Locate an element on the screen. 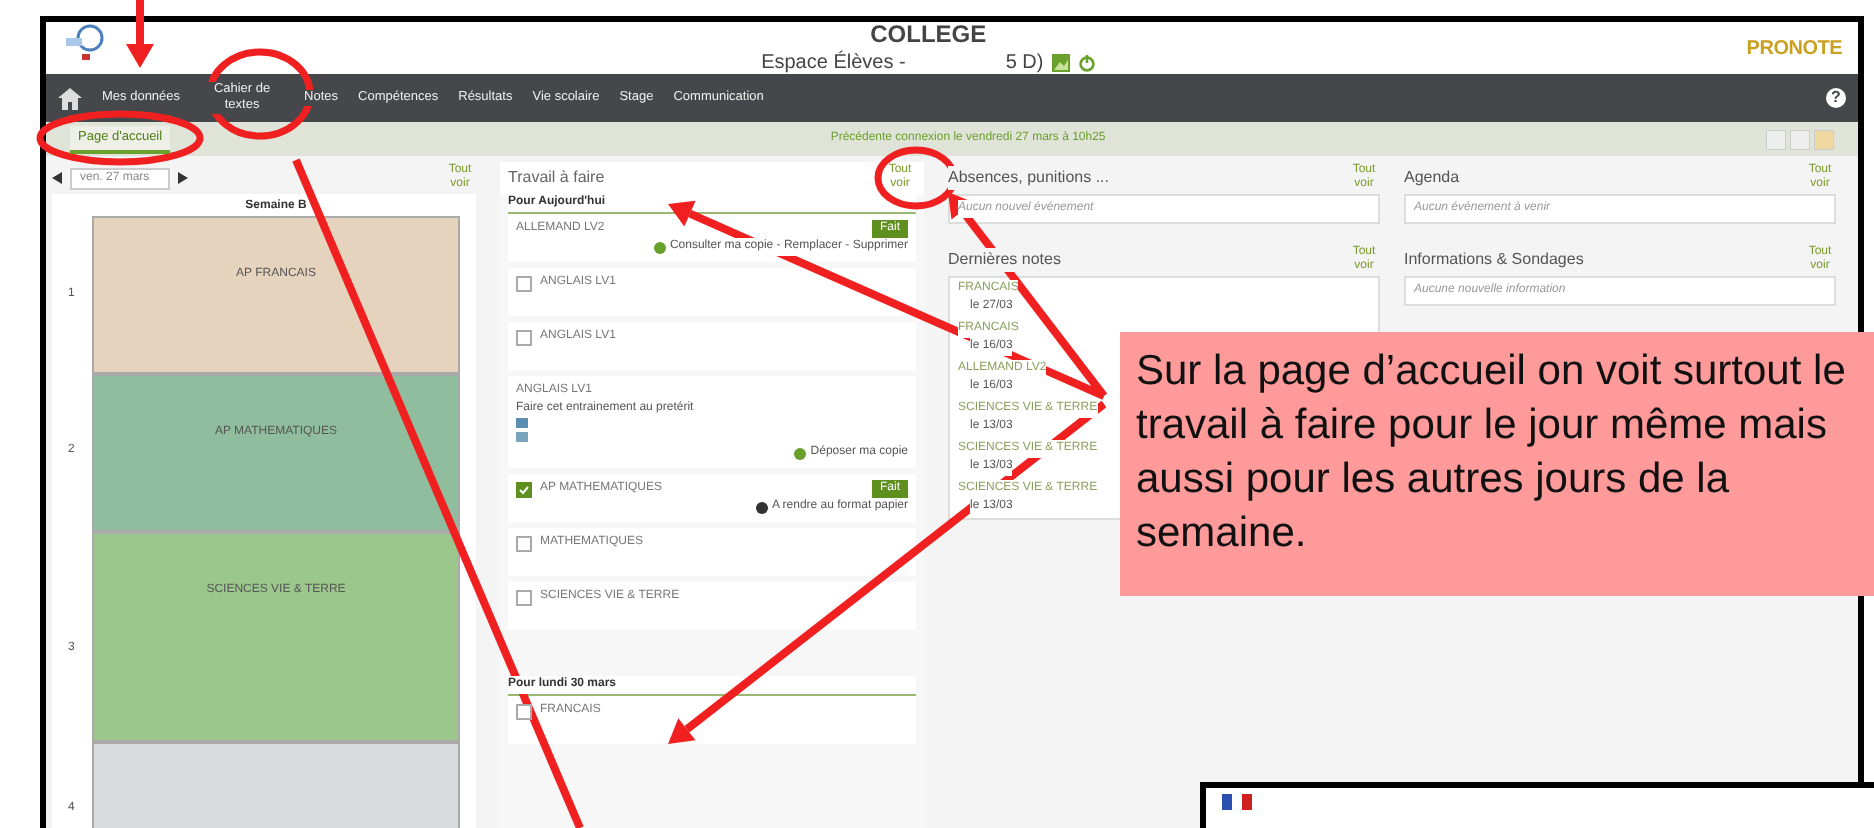 The image size is (1874, 828). attachment-icon is located at coordinates (522, 431).